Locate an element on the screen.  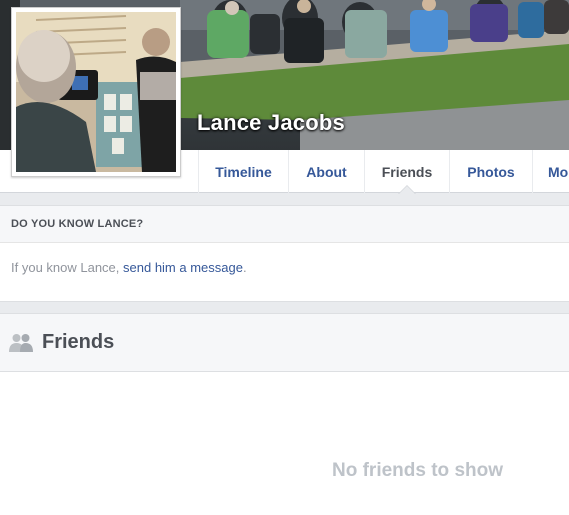
friends-icon is located at coordinates (21, 342).